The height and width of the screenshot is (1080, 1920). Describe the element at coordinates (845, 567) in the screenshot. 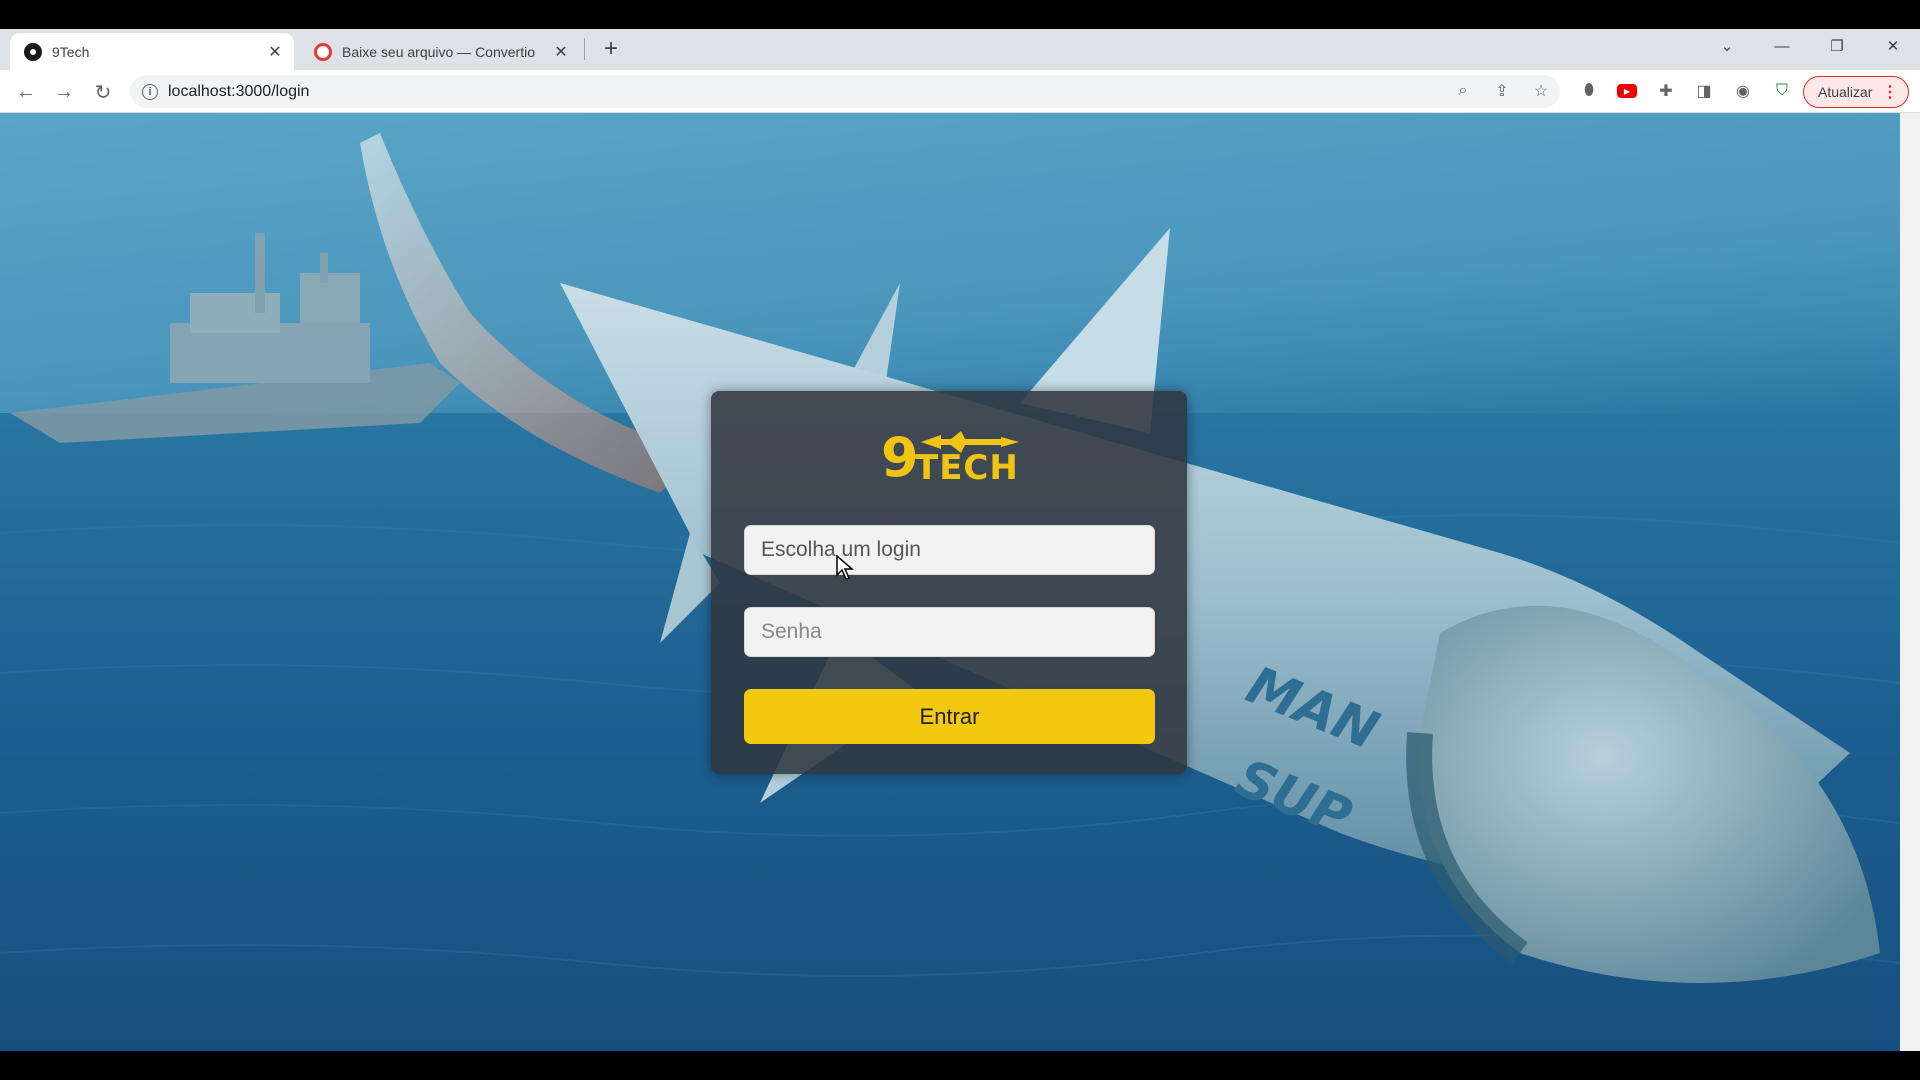

I see `mouse-cursor-icon` at that location.